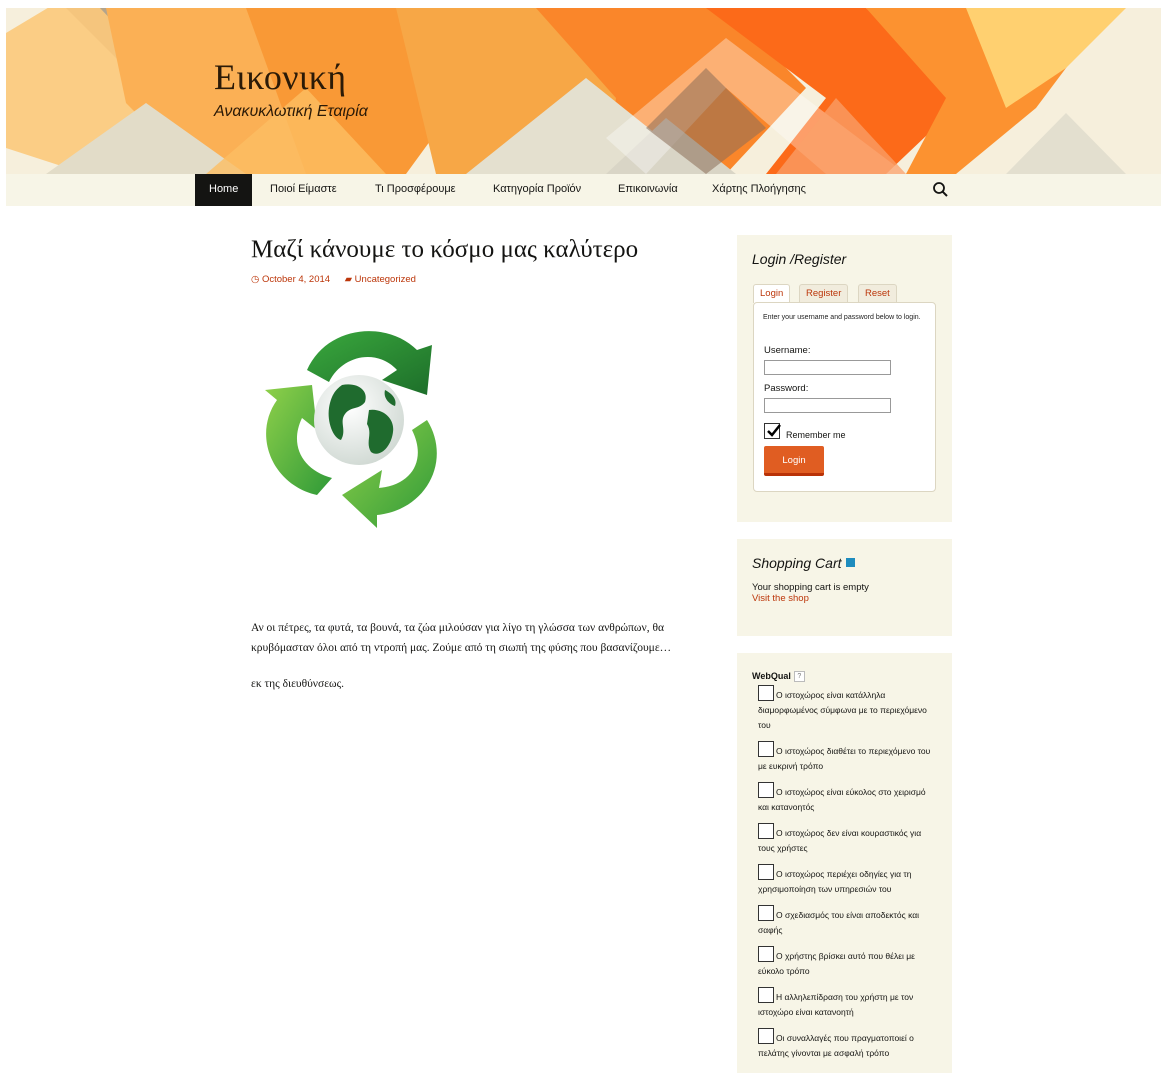 This screenshot has width=1161, height=1073. I want to click on widget-title: Login /Register, so click(799, 259).